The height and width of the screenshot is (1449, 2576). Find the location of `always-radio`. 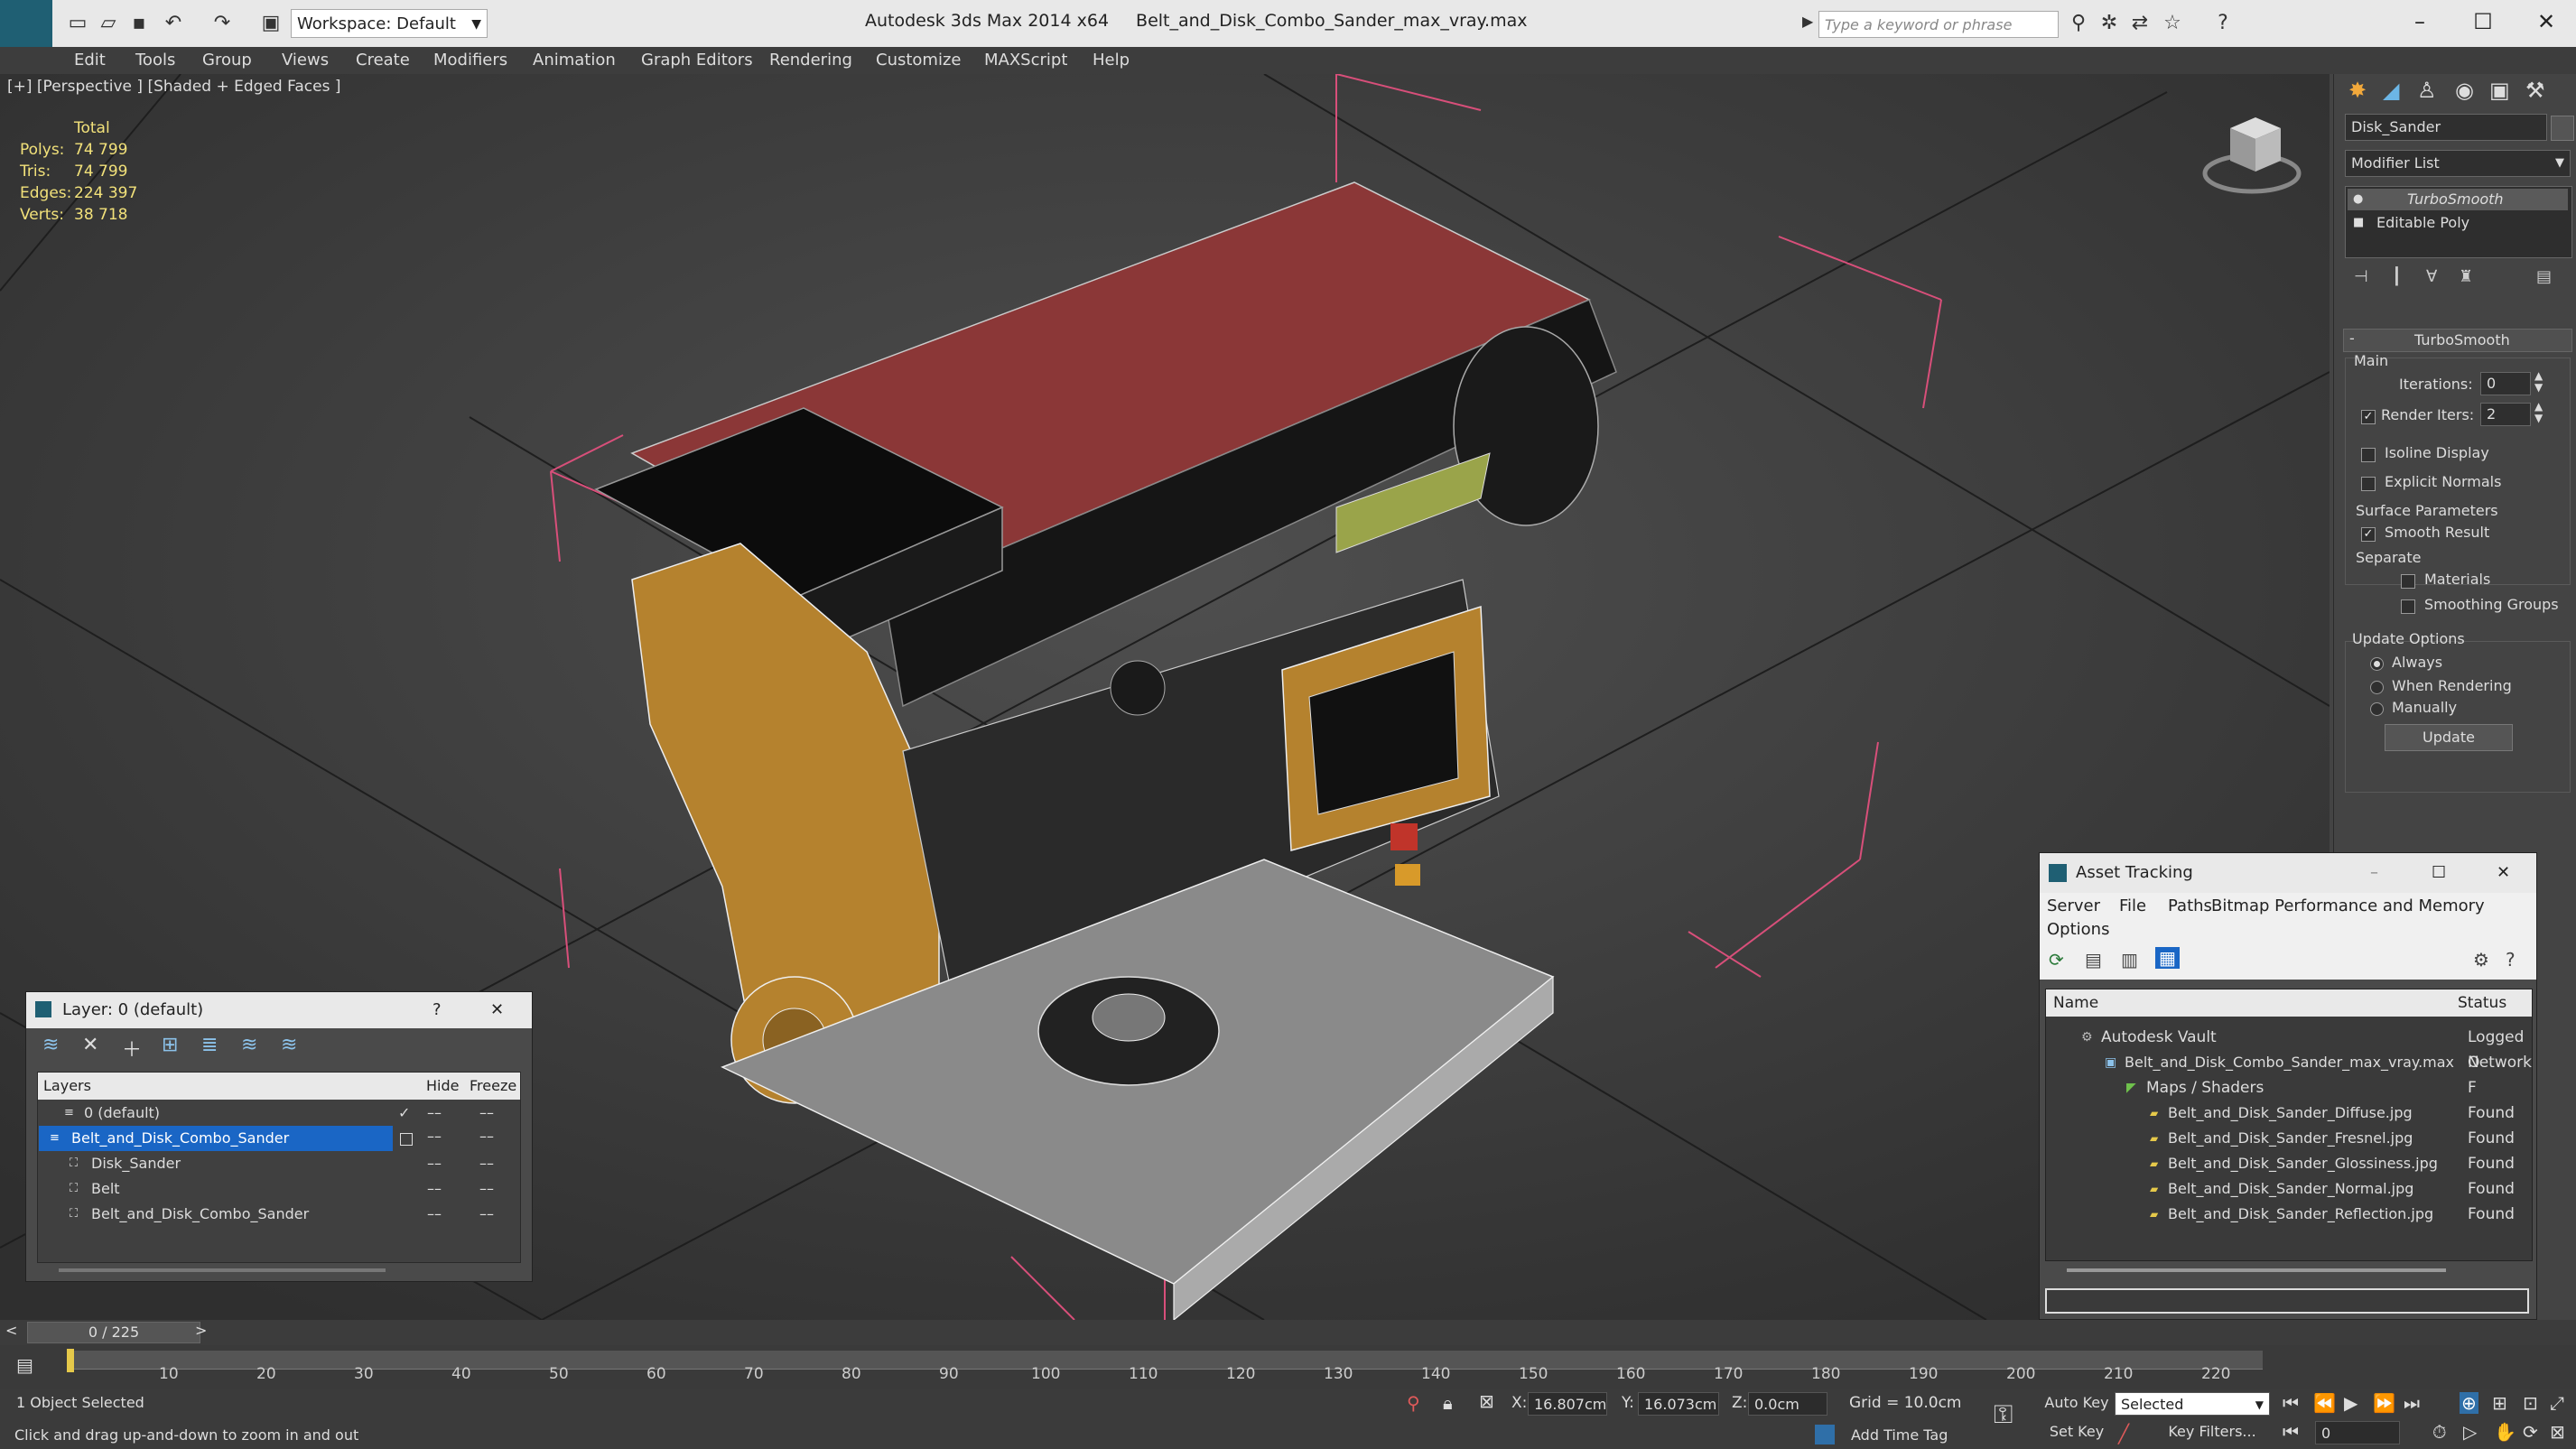

always-radio is located at coordinates (2377, 664).